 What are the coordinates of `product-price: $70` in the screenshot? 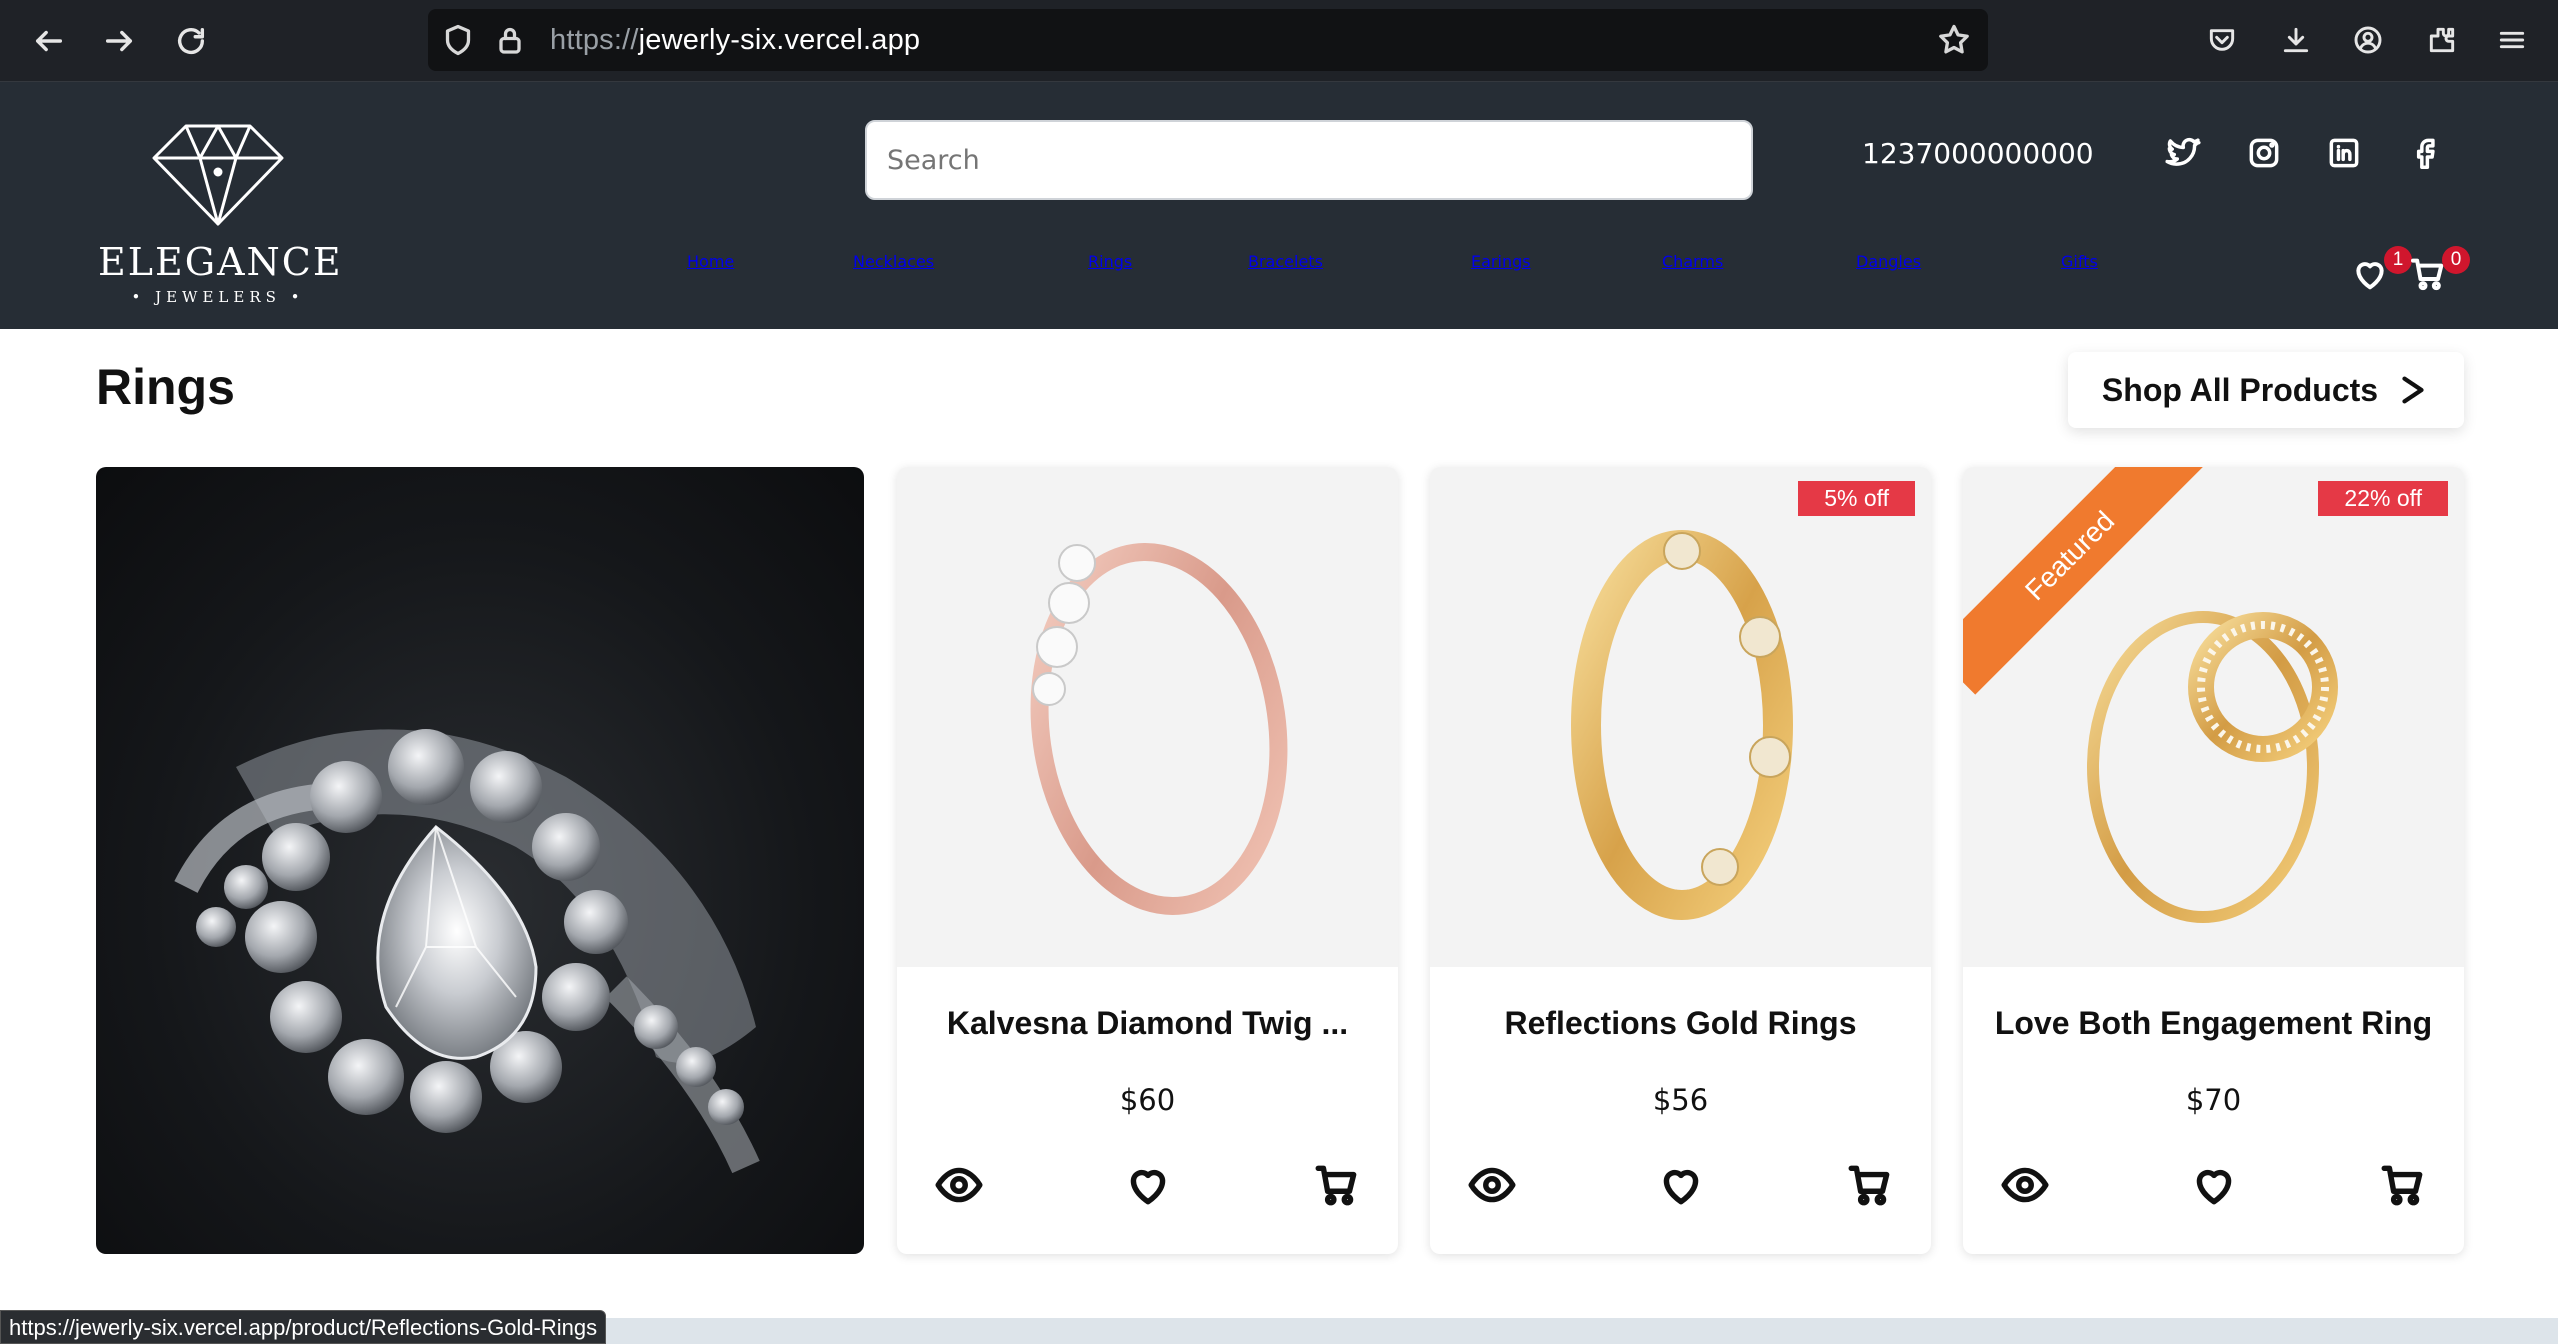 It's located at (2213, 1100).